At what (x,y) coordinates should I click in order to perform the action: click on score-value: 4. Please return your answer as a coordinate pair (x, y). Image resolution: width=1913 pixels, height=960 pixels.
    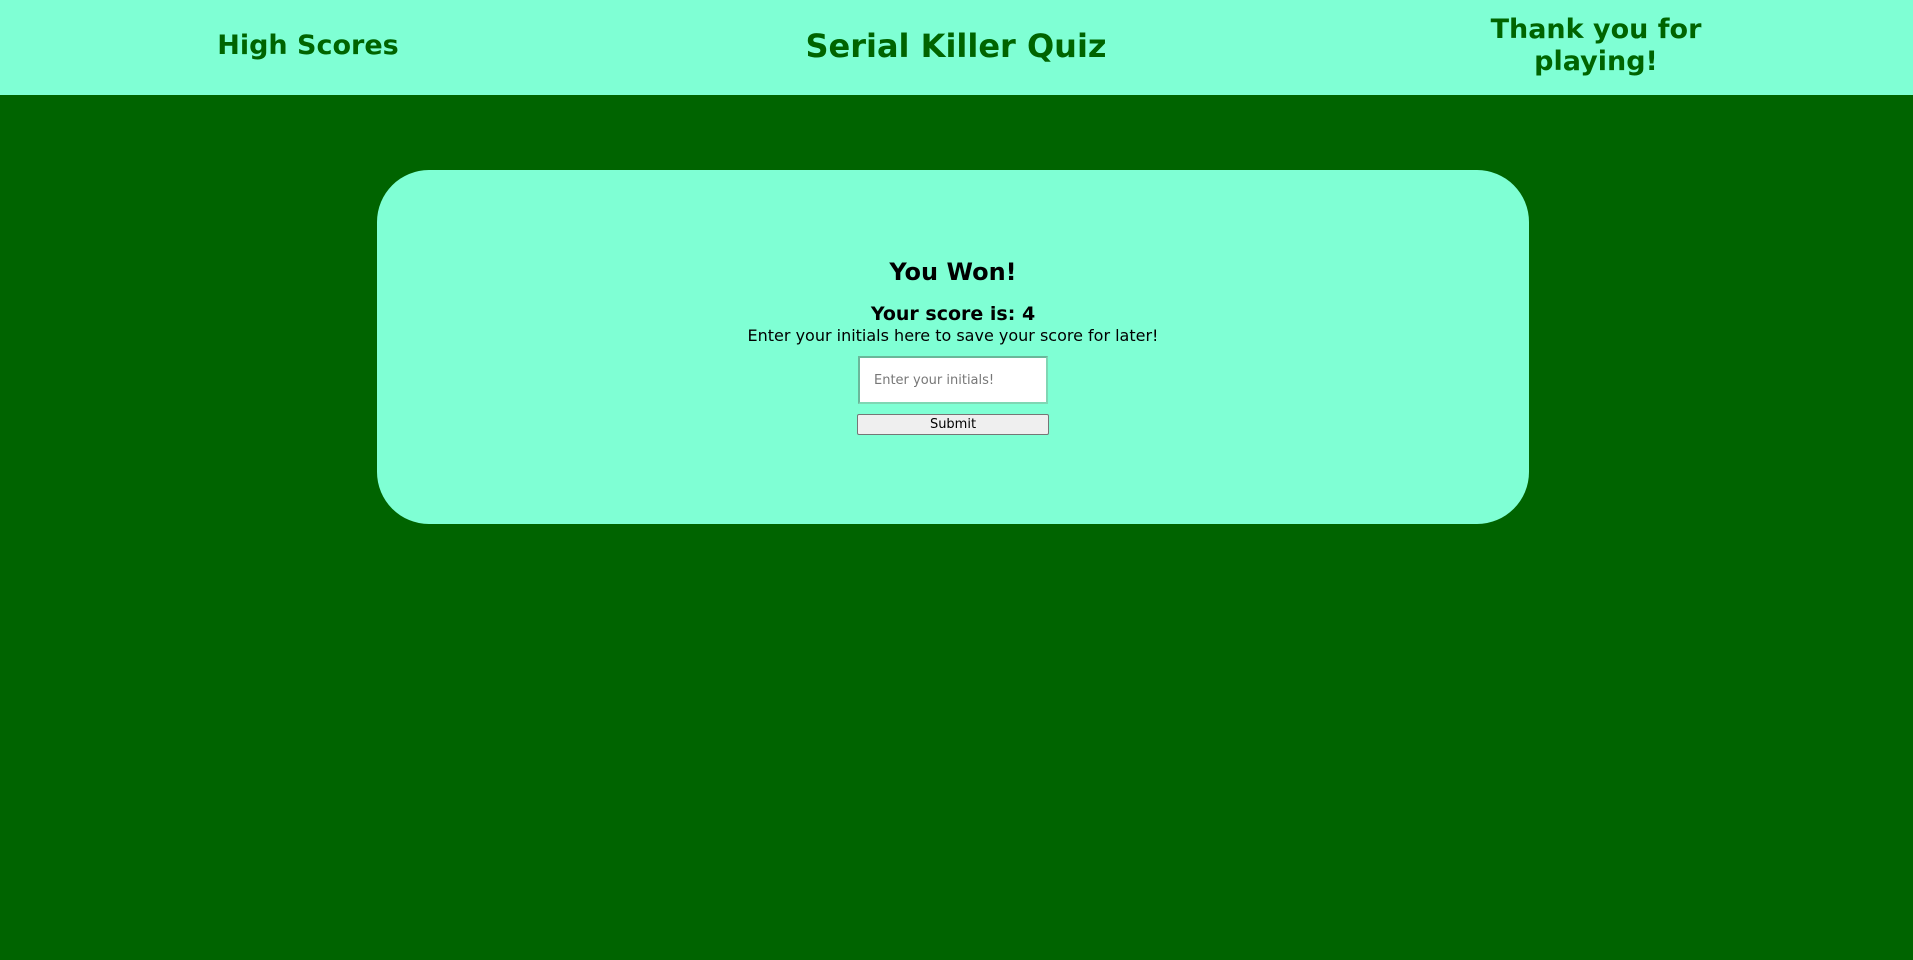
    Looking at the image, I should click on (1028, 314).